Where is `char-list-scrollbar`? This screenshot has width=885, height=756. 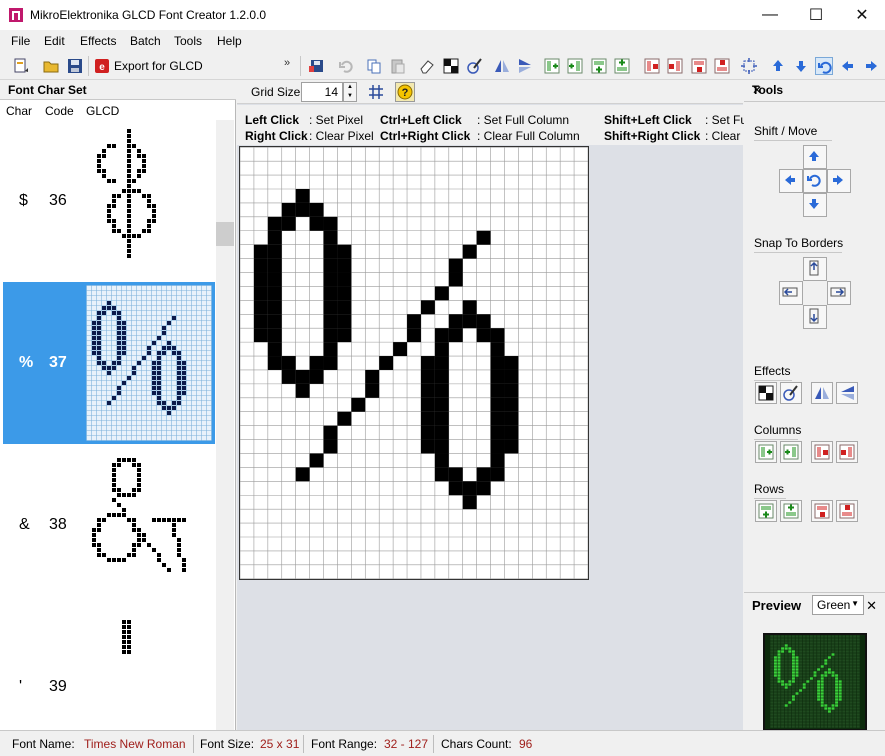
char-list-scrollbar is located at coordinates (225, 425).